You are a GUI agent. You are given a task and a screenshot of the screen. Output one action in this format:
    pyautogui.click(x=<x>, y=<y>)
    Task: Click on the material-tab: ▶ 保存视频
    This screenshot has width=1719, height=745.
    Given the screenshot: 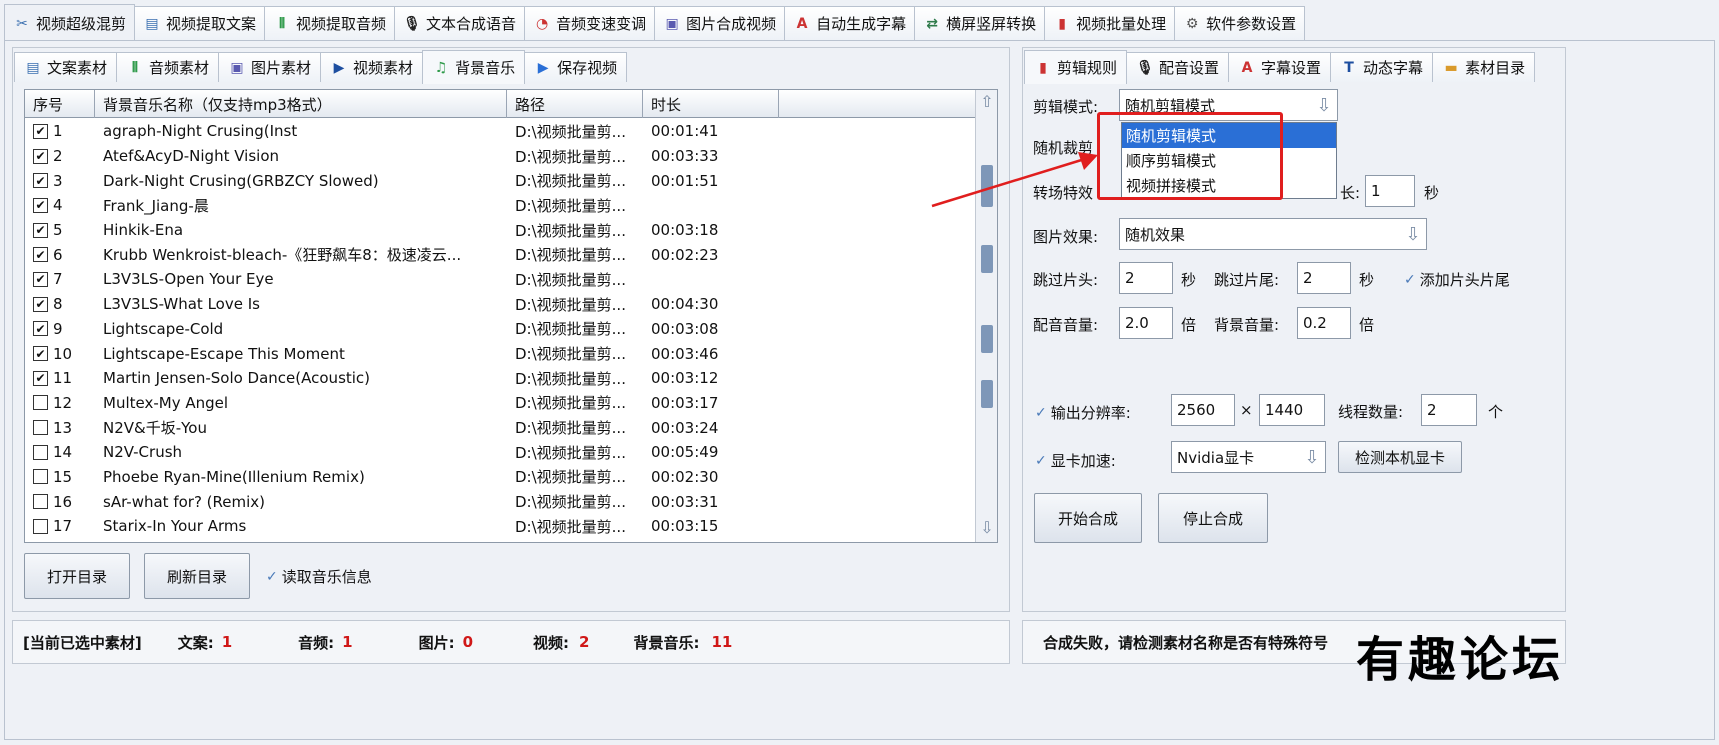 What is the action you would take?
    pyautogui.click(x=576, y=67)
    